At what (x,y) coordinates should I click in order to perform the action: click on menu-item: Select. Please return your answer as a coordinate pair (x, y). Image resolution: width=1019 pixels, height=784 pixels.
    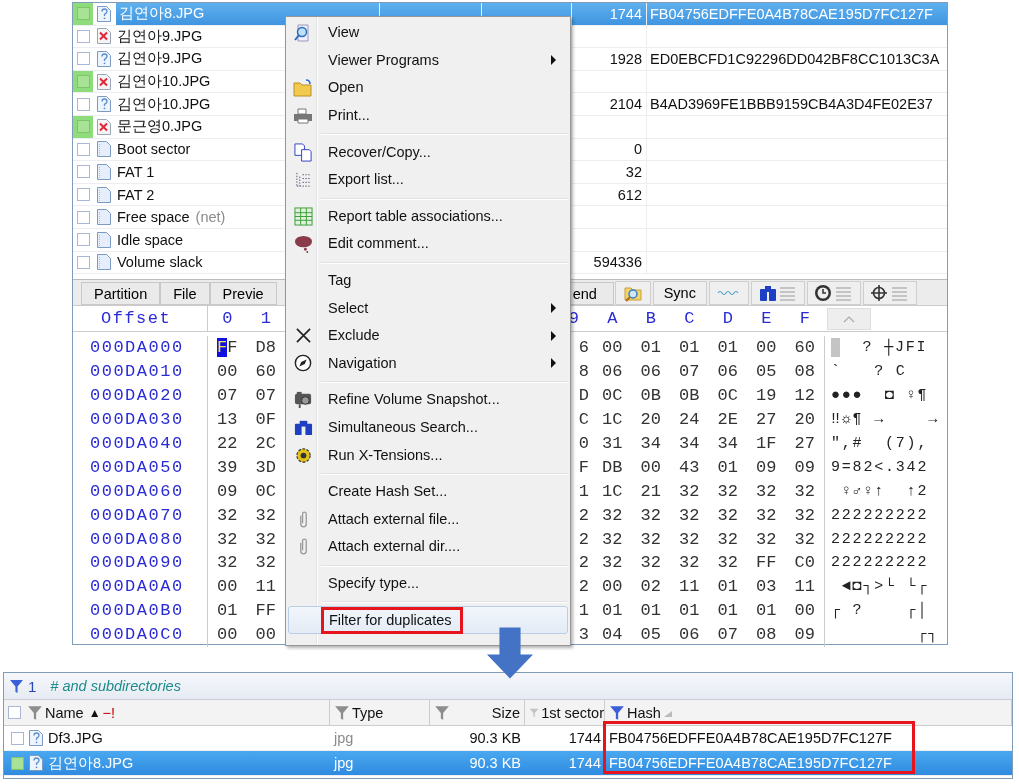
    Looking at the image, I should click on (428, 308).